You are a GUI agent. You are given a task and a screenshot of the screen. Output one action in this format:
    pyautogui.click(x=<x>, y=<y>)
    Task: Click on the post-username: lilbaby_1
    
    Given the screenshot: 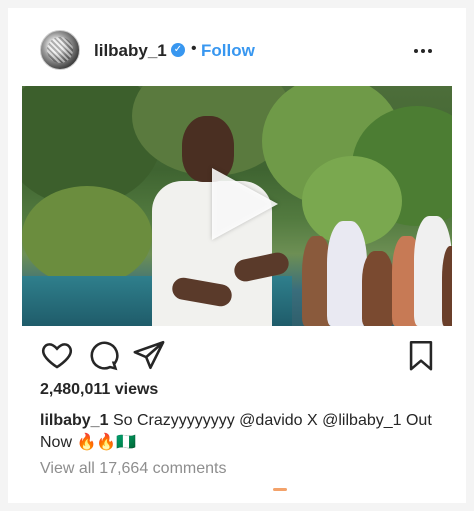 What is the action you would take?
    pyautogui.click(x=130, y=51)
    